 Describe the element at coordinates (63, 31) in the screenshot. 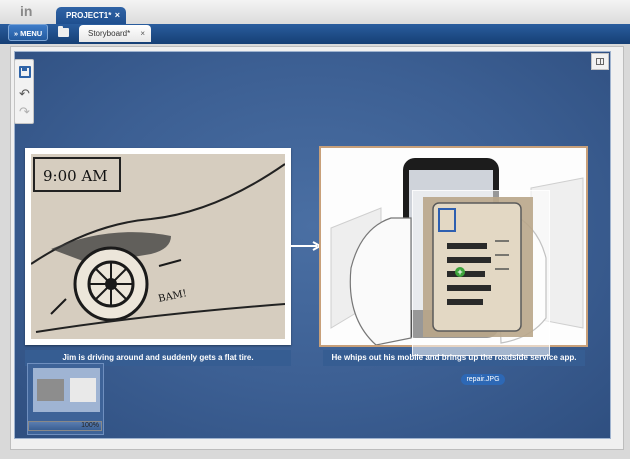

I see `folder-icon` at that location.